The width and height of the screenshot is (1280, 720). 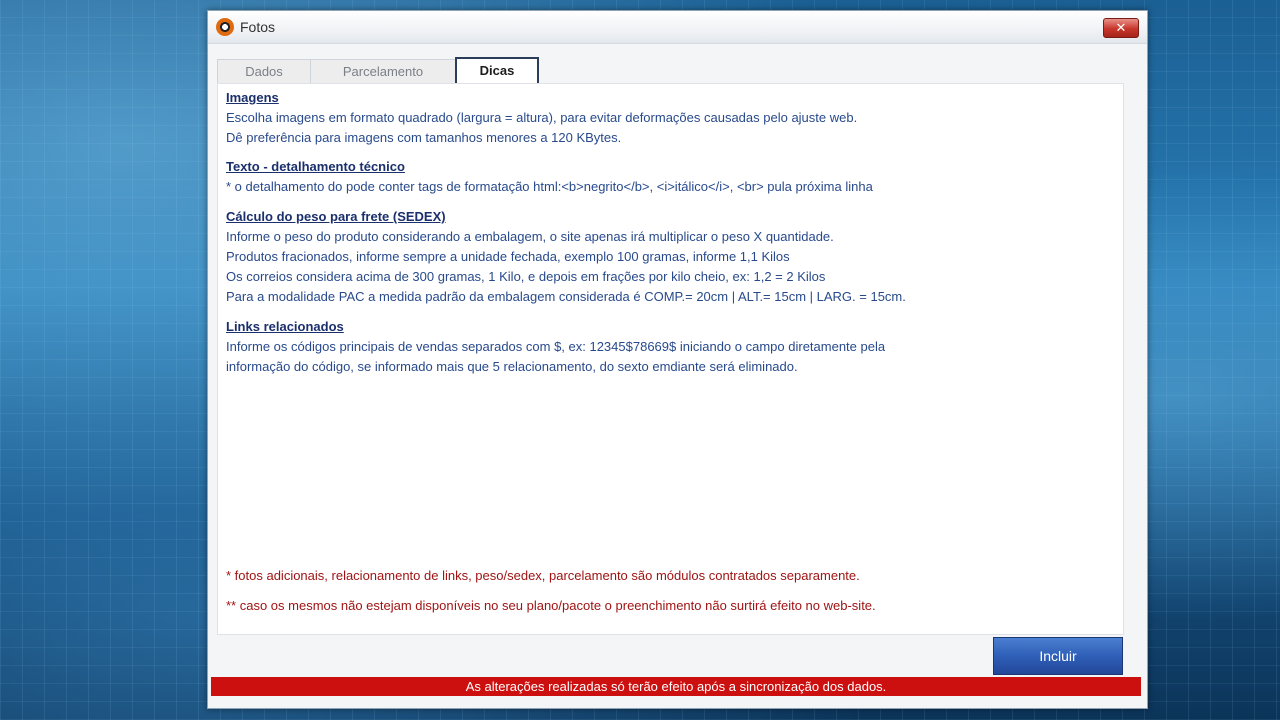 What do you see at coordinates (264, 71) in the screenshot?
I see `tab-dados: Dados` at bounding box center [264, 71].